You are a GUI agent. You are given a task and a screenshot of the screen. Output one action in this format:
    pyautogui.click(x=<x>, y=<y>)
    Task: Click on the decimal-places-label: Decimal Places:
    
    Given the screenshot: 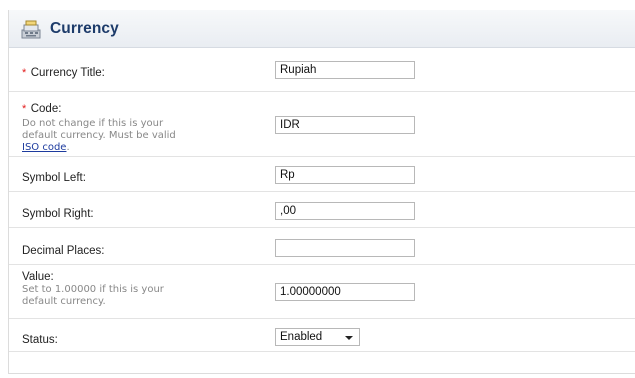 What is the action you would take?
    pyautogui.click(x=63, y=251)
    